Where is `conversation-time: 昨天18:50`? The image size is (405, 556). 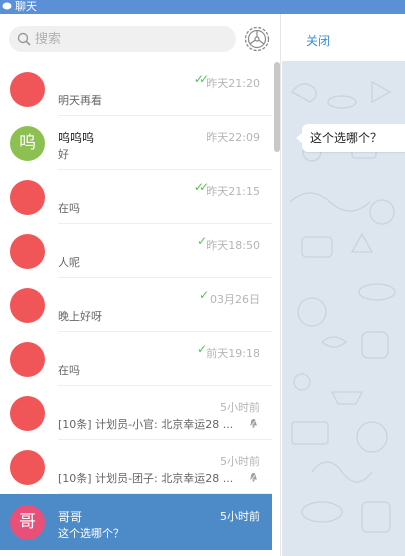 conversation-time: 昨天18:50 is located at coordinates (233, 245).